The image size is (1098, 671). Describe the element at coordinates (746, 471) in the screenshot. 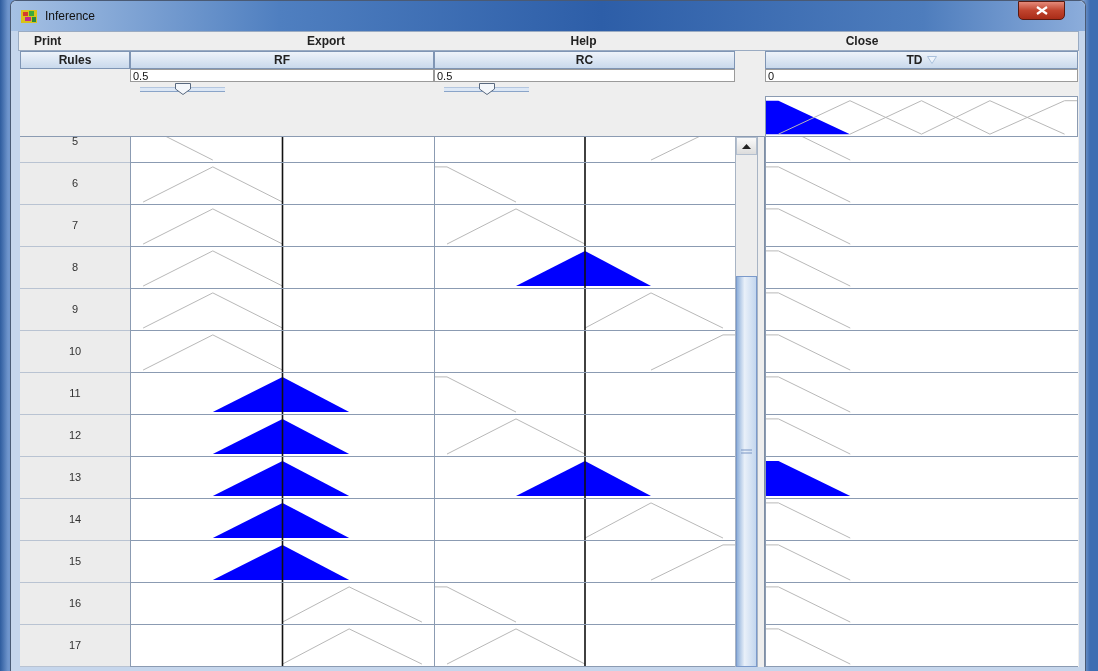

I see `scrollbar-thumb` at that location.